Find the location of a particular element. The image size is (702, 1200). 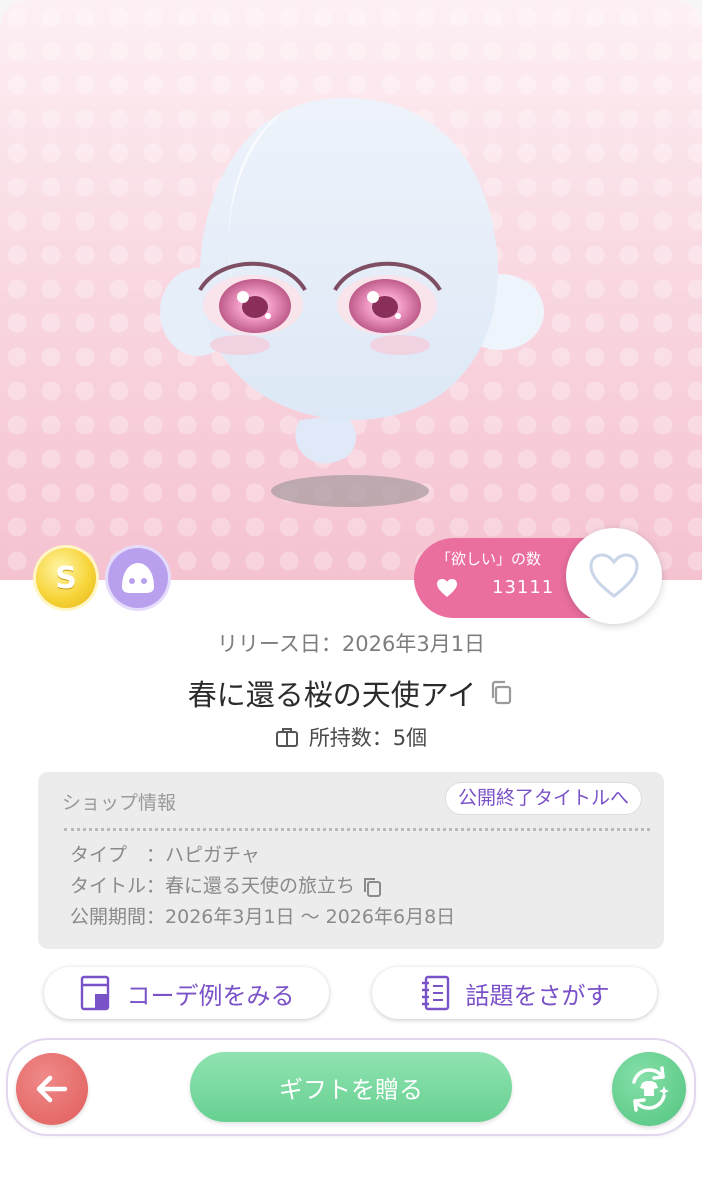

shop-info-heading: ショップ情報 is located at coordinates (119, 803).